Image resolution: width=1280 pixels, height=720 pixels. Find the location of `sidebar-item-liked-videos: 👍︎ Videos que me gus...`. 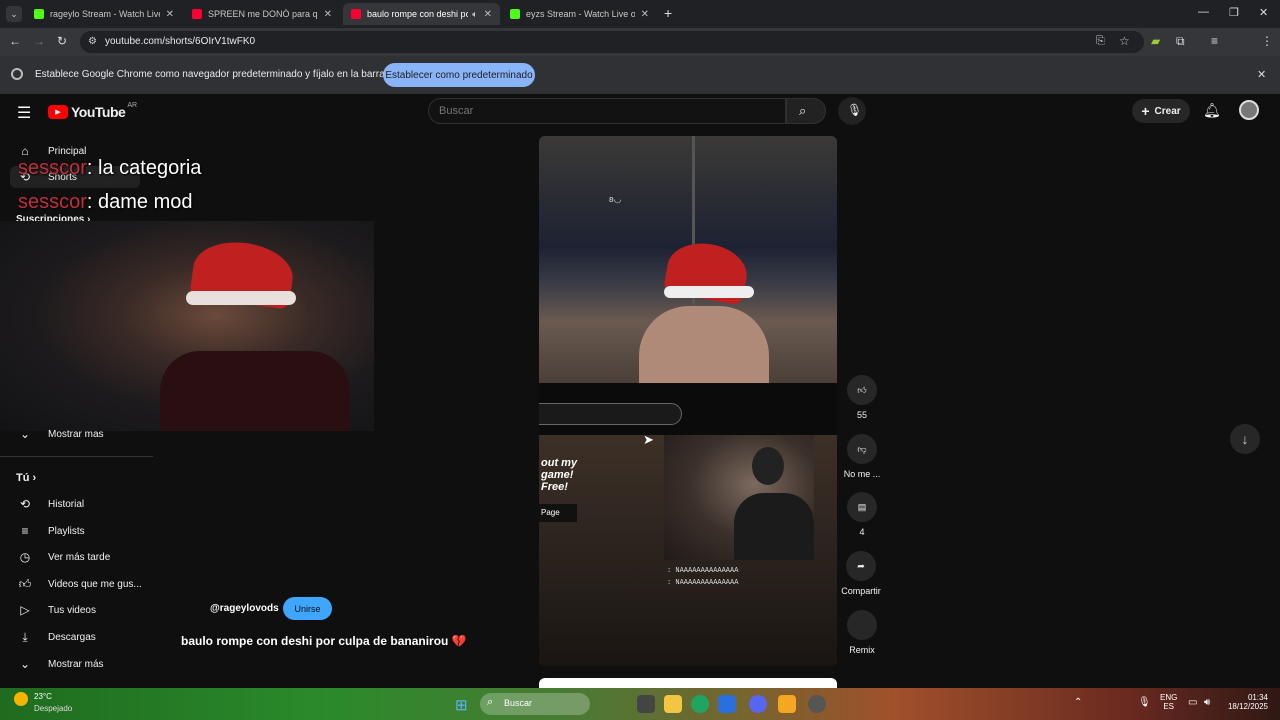

sidebar-item-liked-videos: 👍︎ Videos que me gus... is located at coordinates (81, 584).